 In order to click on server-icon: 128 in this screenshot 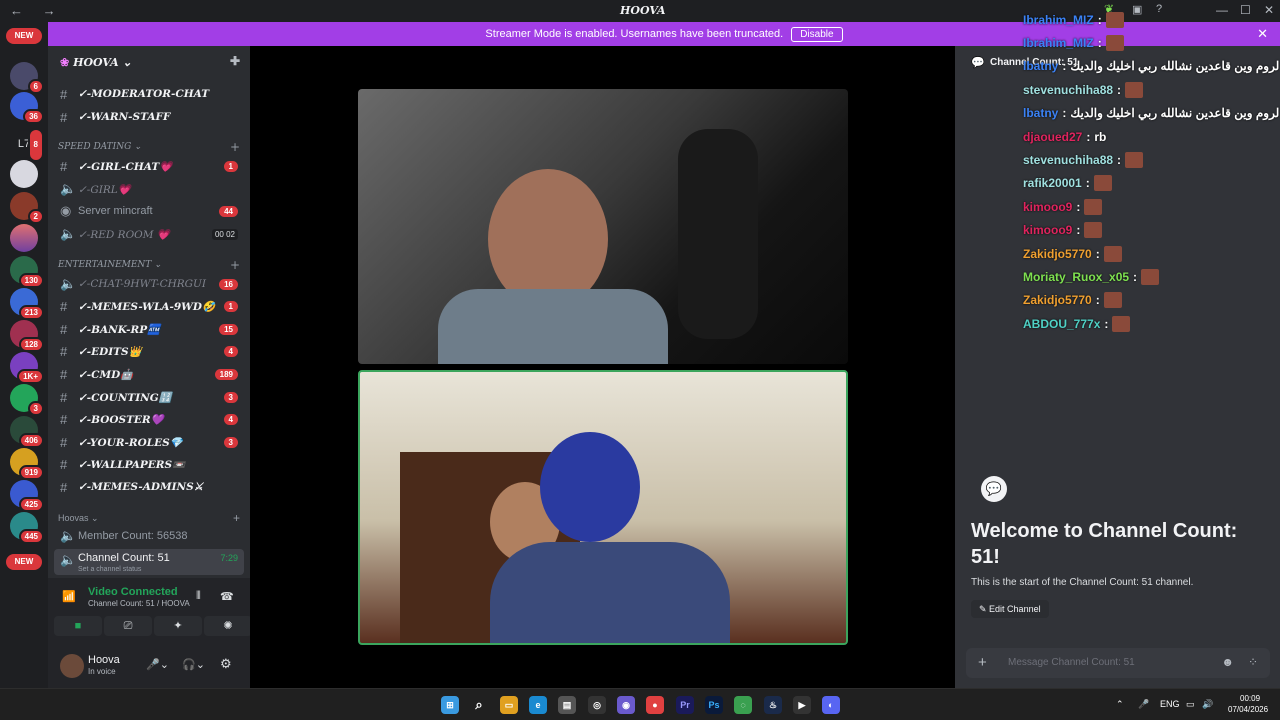, I will do `click(27, 336)`.